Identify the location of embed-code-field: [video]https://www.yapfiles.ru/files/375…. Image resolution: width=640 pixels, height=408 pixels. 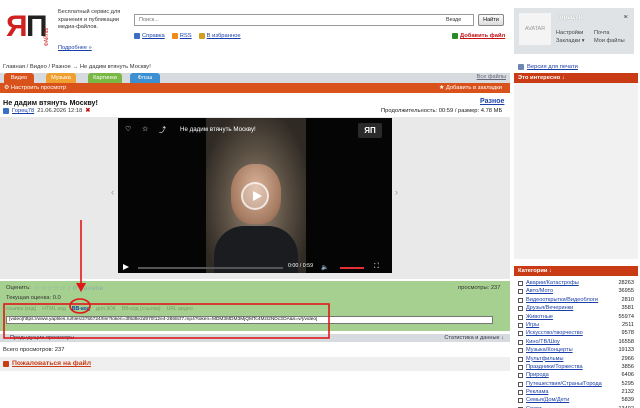
(249, 320).